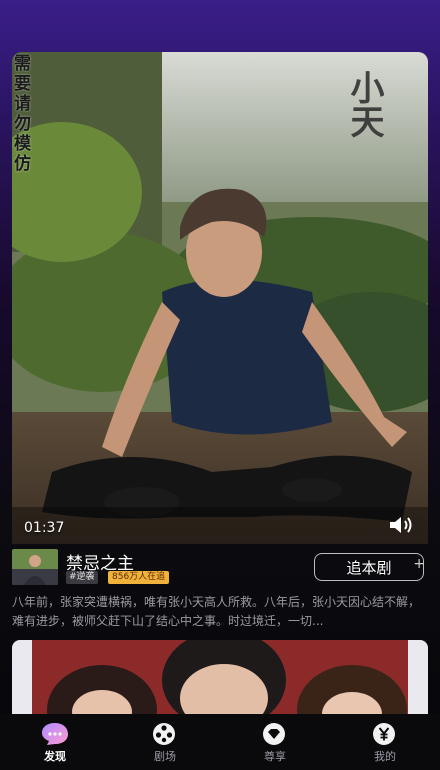 Image resolution: width=440 pixels, height=770 pixels. Describe the element at coordinates (402, 525) in the screenshot. I see `volume-icon` at that location.